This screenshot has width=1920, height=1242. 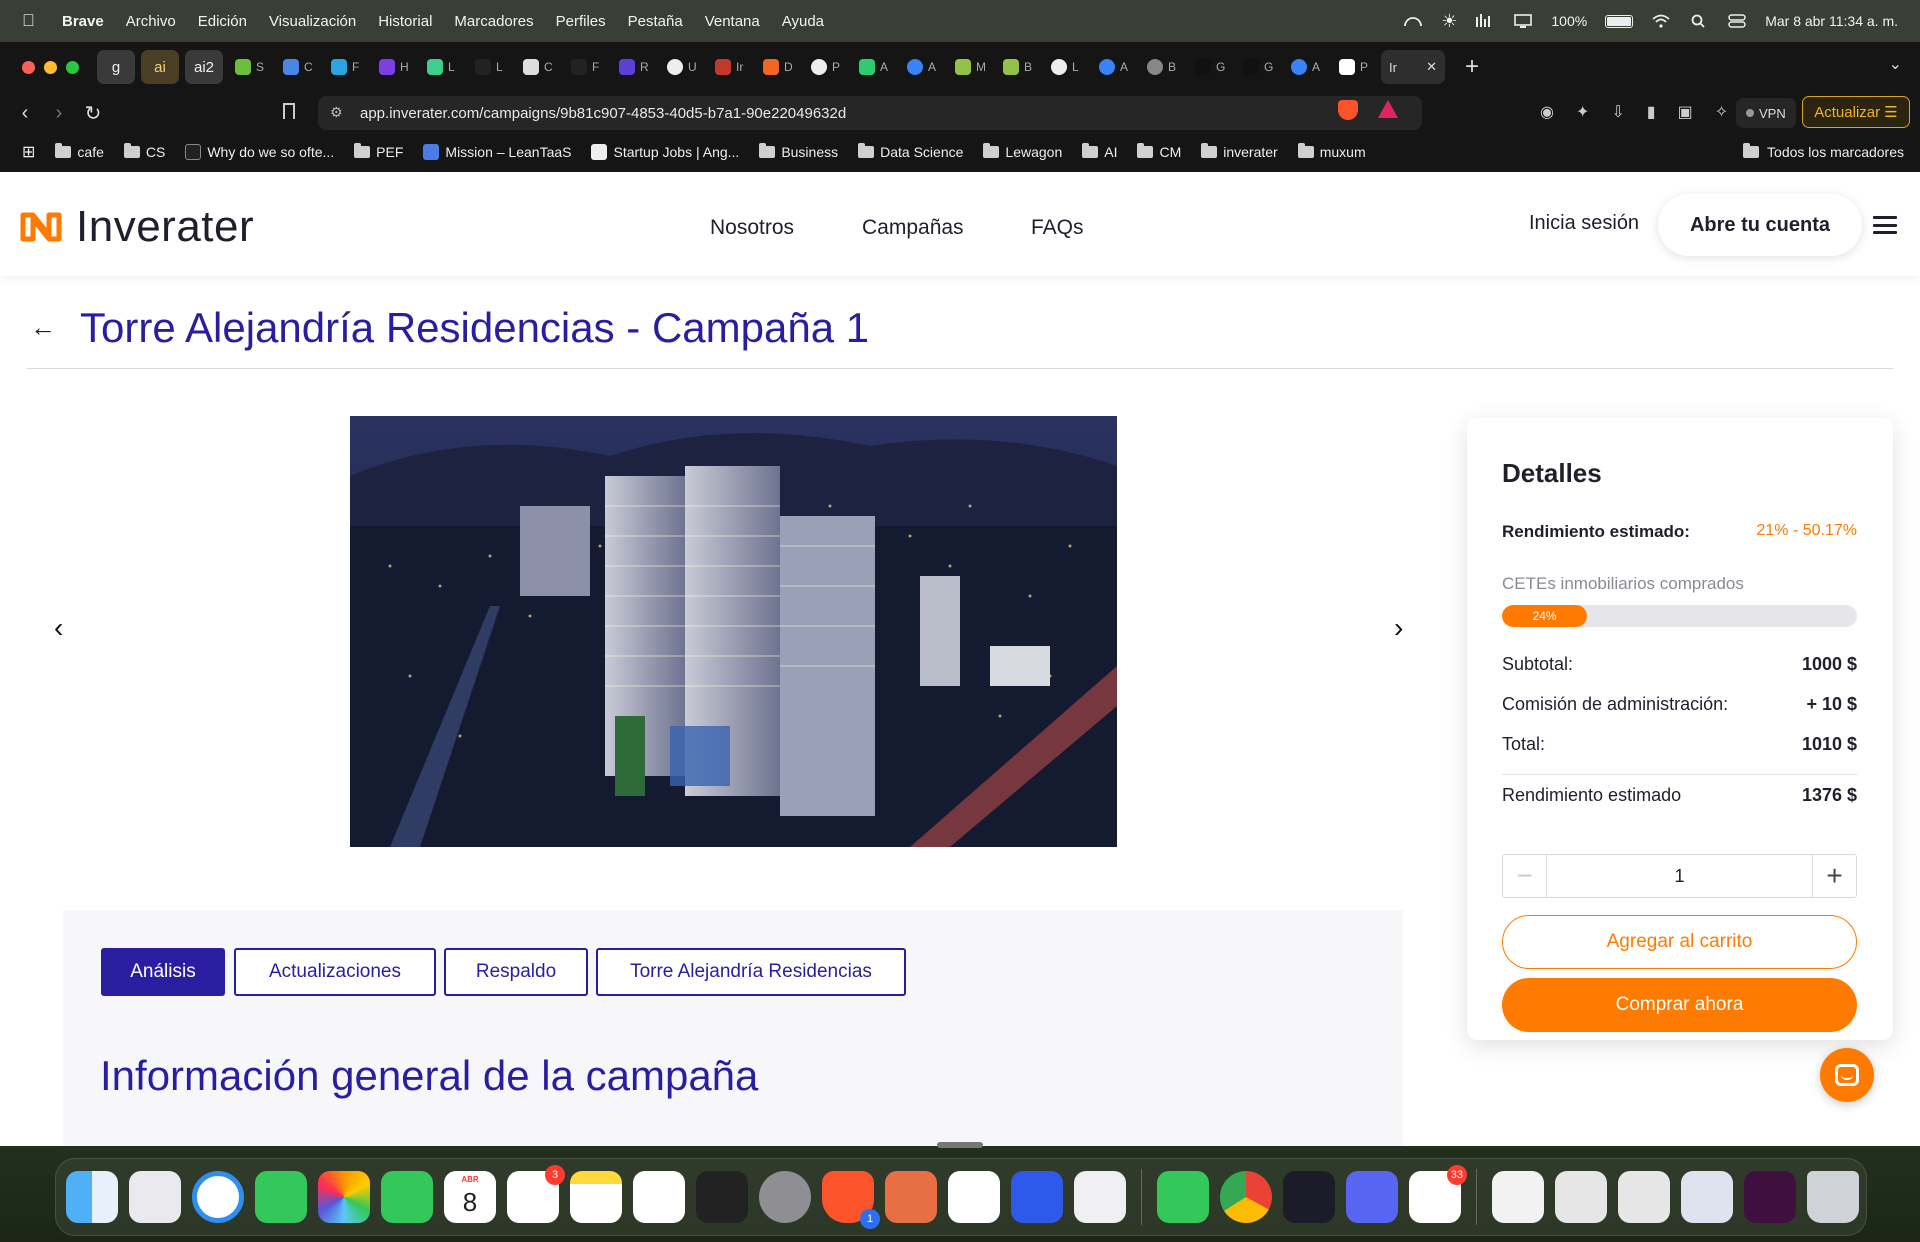 I want to click on bookmark-folder: PEF, so click(x=378, y=151).